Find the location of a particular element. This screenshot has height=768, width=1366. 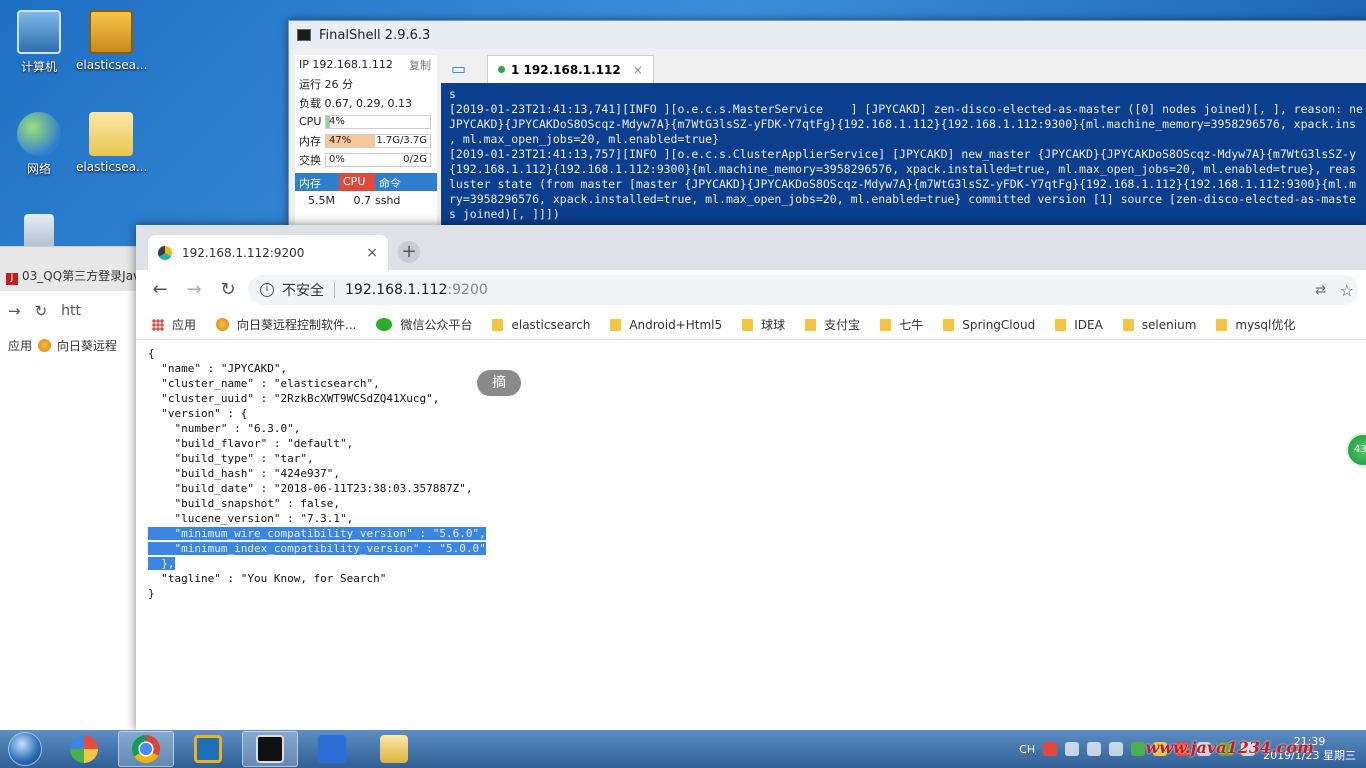

divider is located at coordinates (334, 290).